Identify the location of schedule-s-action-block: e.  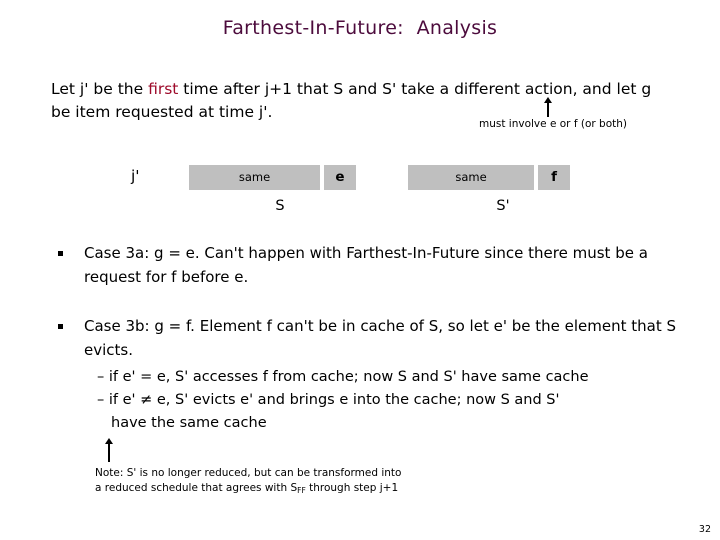
(340, 177).